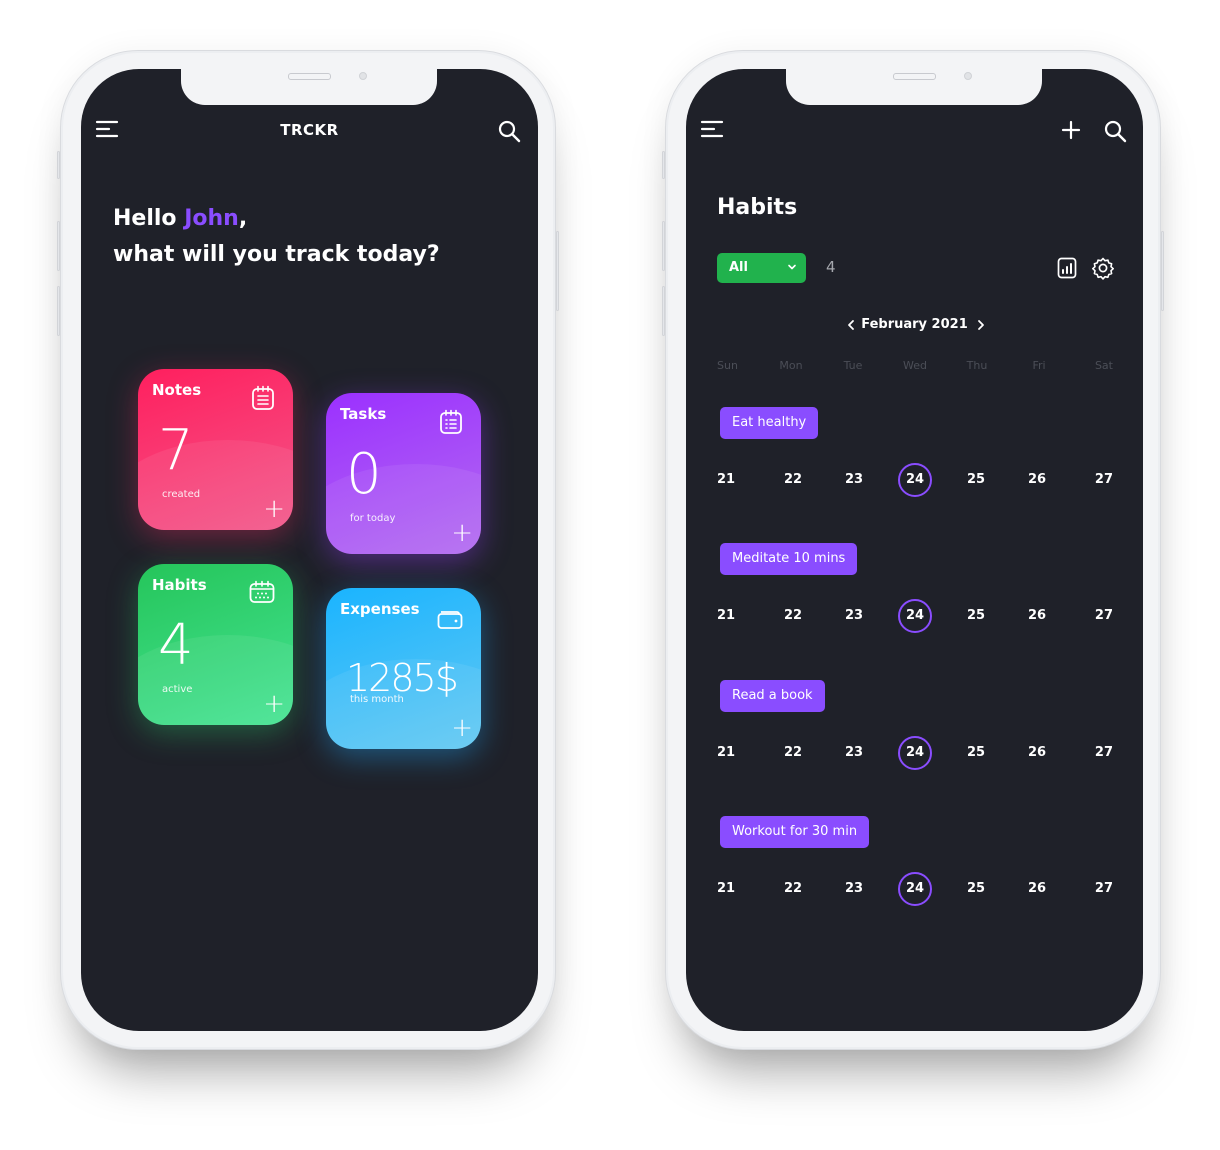 This screenshot has width=1220, height=1150. I want to click on weekday-header: Sun Mon Tue Wed Thu Fri Sat, so click(915, 365).